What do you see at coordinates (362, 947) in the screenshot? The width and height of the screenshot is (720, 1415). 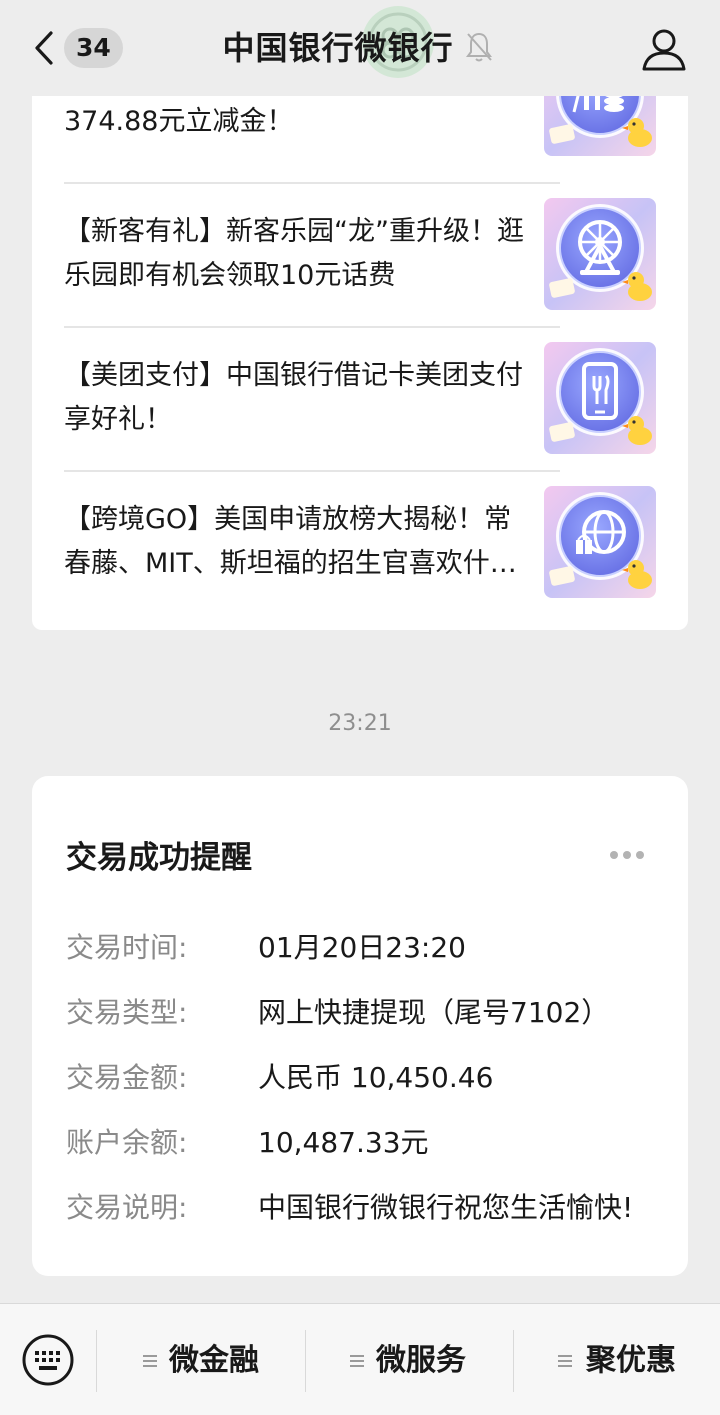 I see `row-value: 01月20日23:20` at bounding box center [362, 947].